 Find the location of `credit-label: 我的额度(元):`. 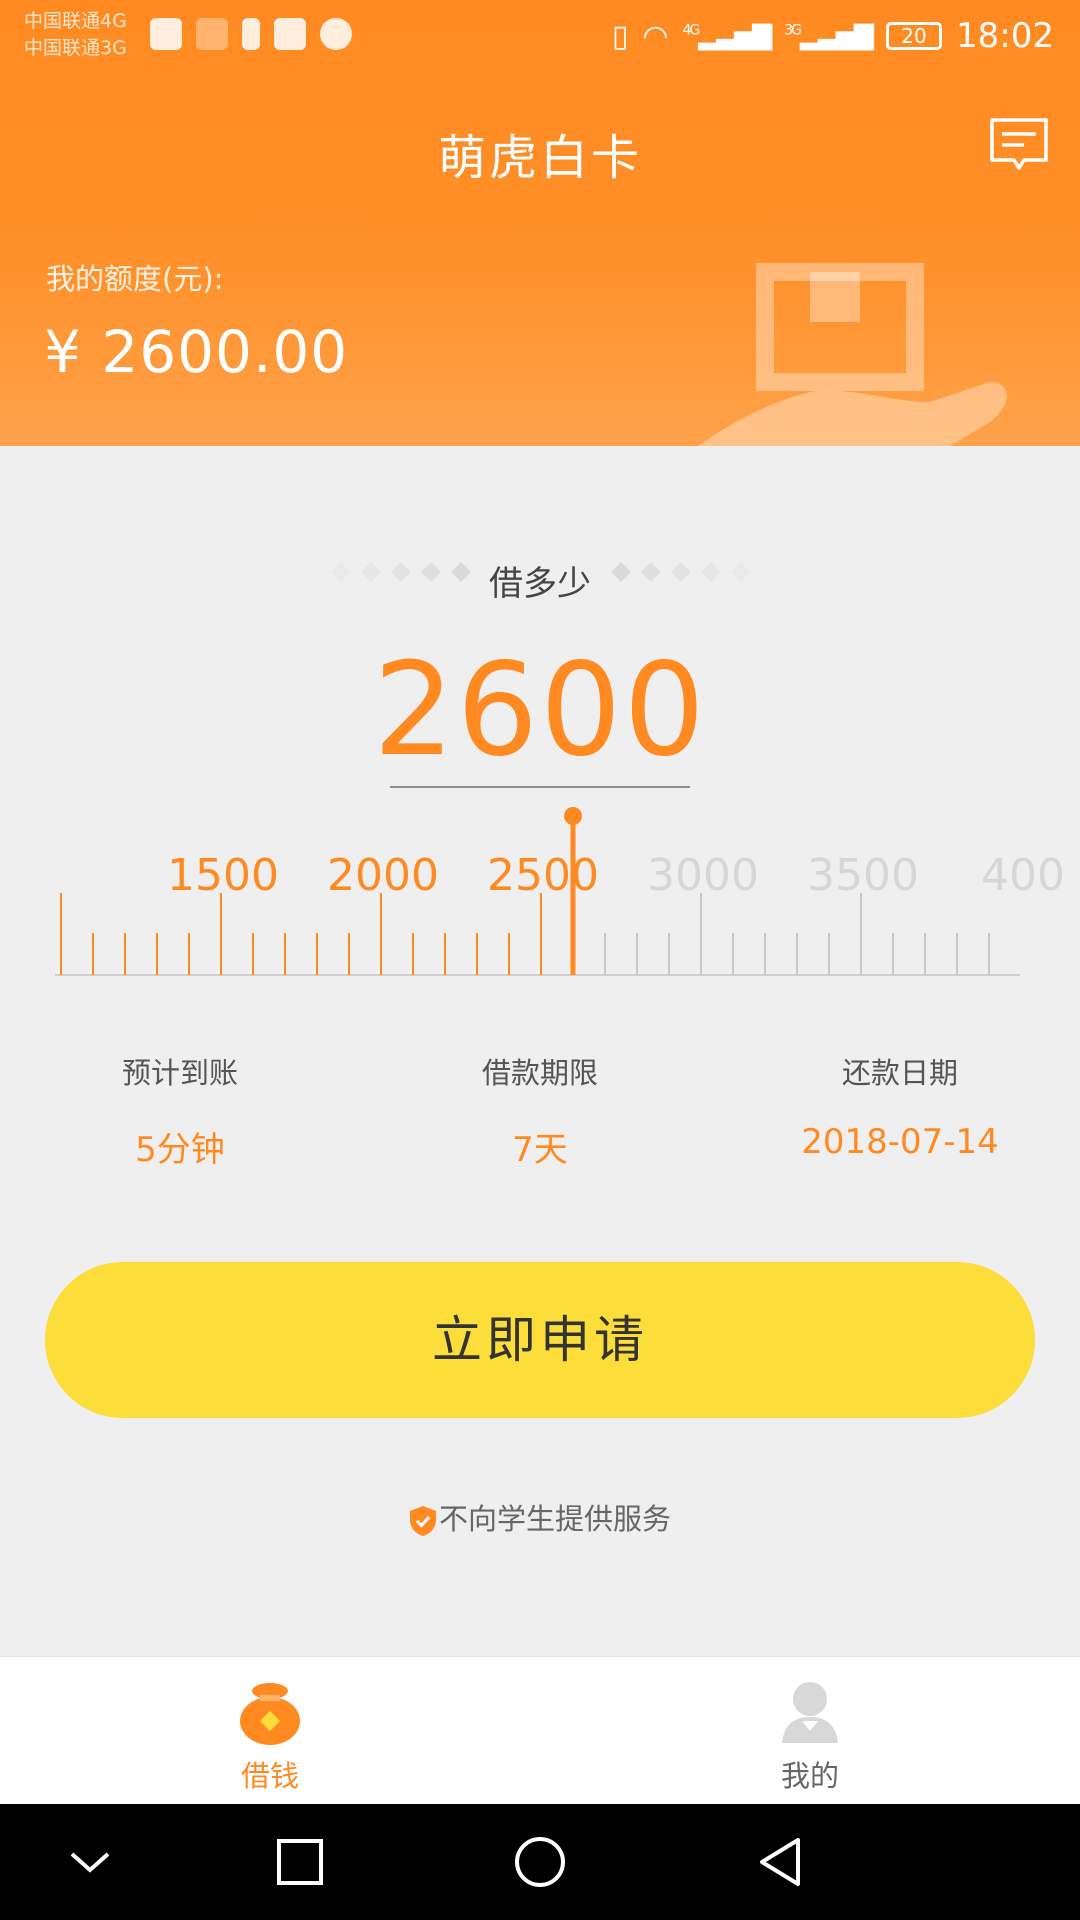

credit-label: 我的额度(元): is located at coordinates (135, 279).